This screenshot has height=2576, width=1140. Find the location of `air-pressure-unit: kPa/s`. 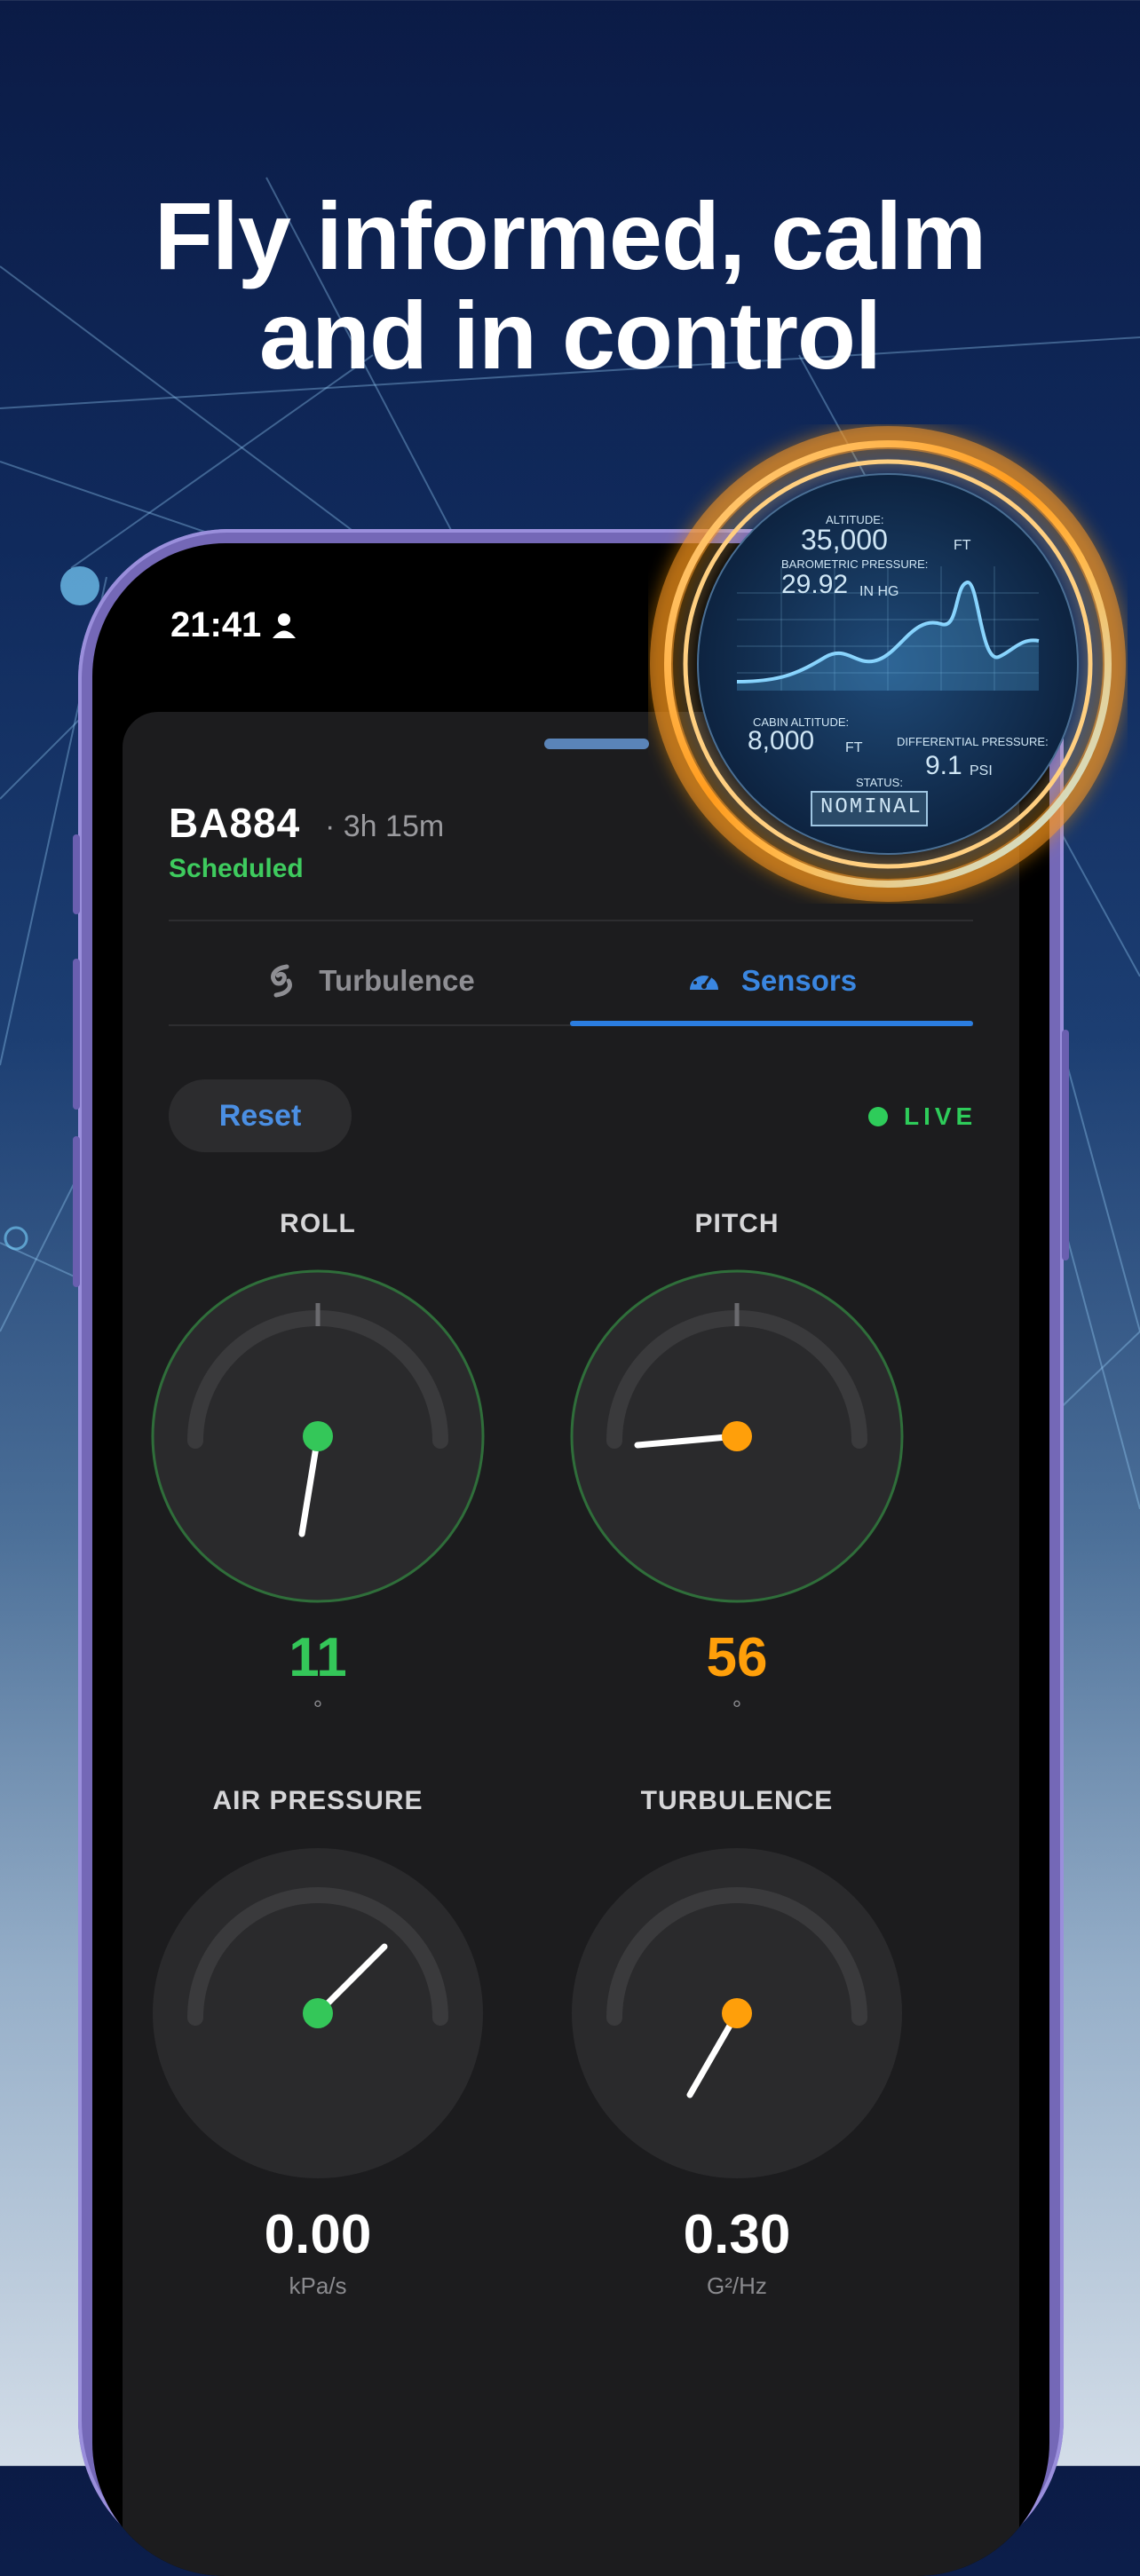

air-pressure-unit: kPa/s is located at coordinates (318, 2285).